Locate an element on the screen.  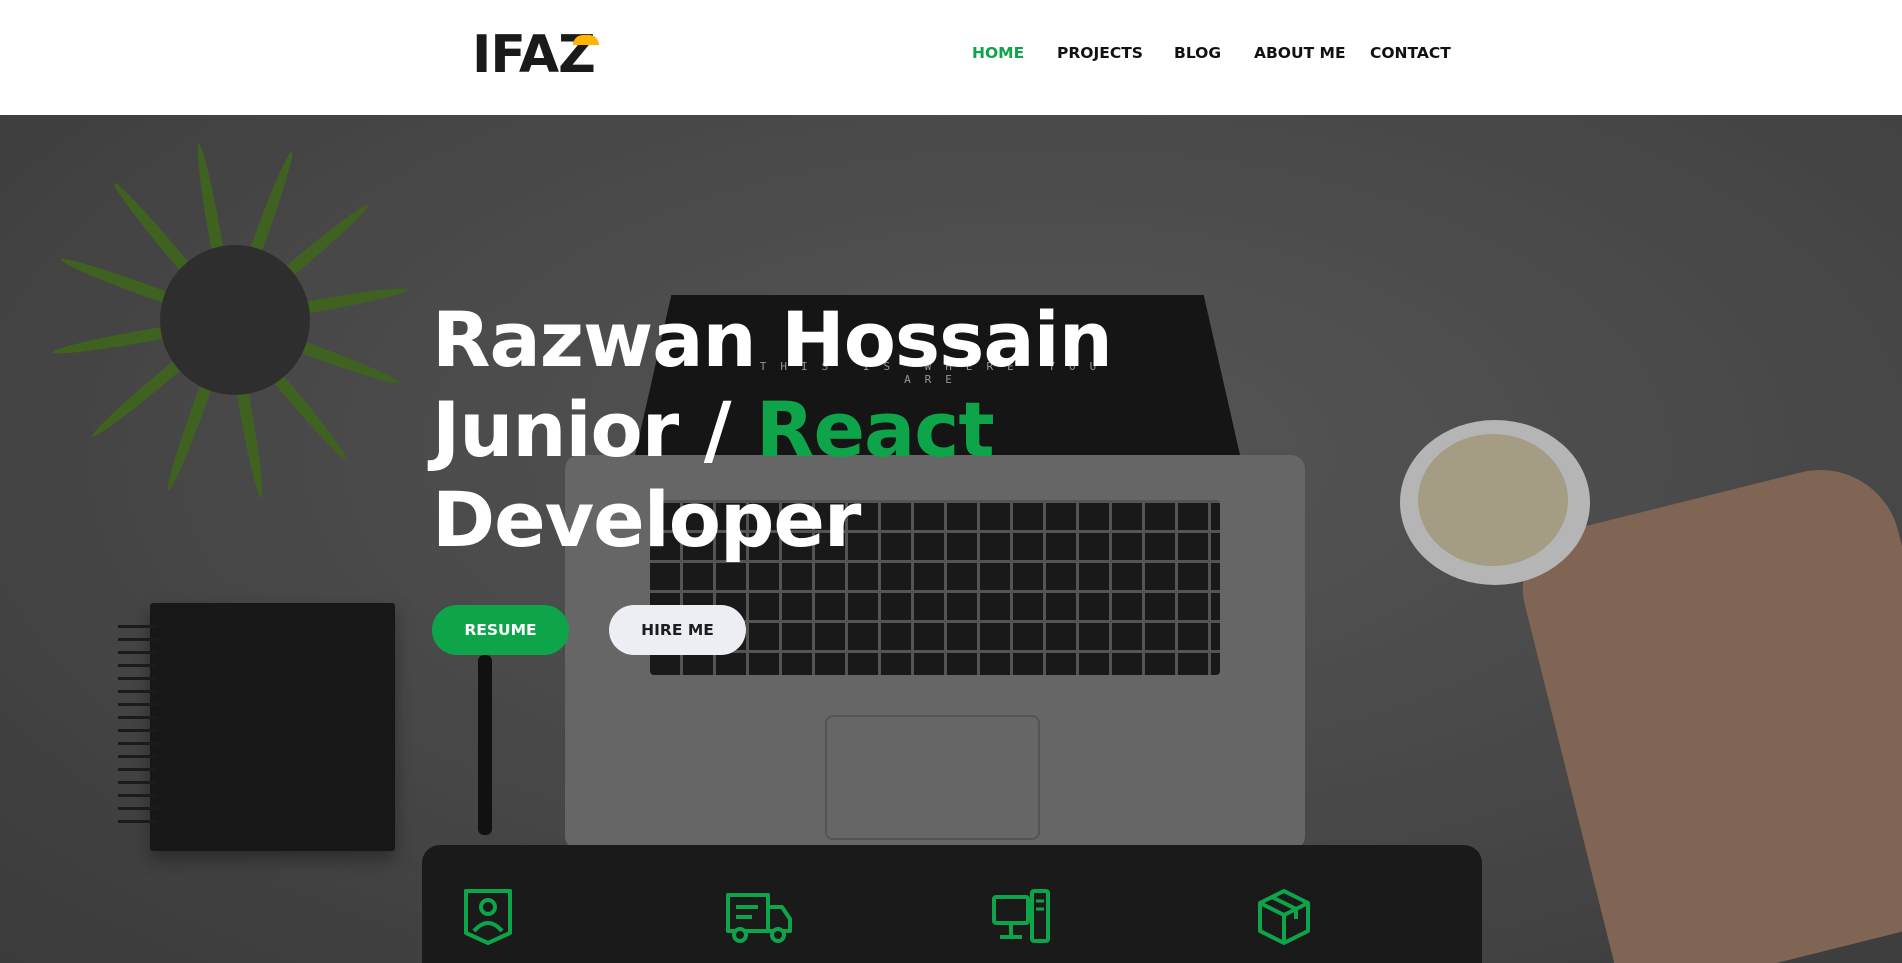
id-badge-icon is located at coordinates (488, 917).